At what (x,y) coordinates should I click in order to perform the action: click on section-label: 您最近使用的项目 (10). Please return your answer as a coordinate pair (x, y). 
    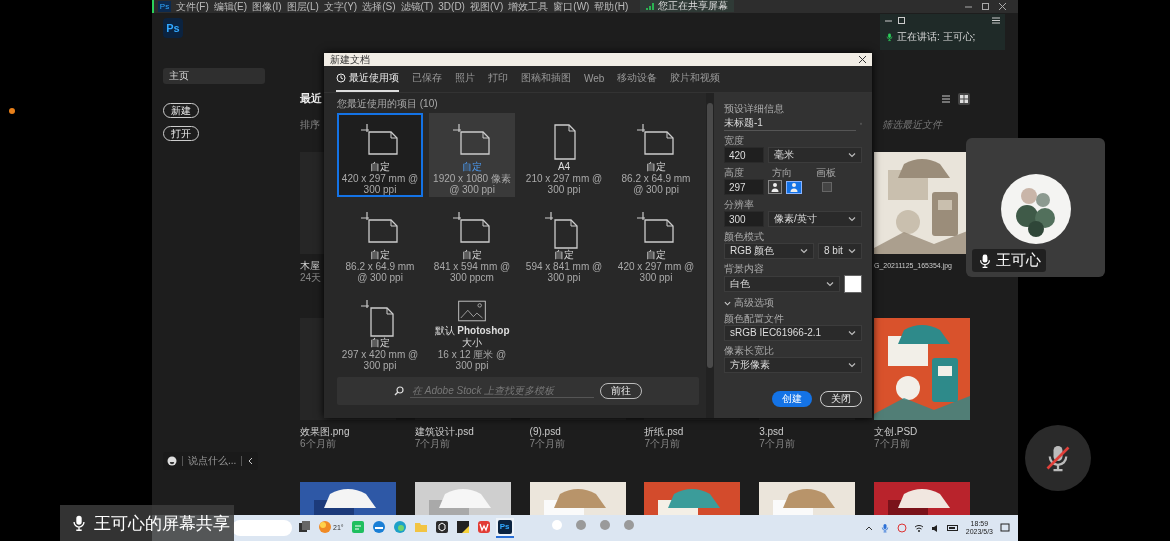
    Looking at the image, I should click on (388, 104).